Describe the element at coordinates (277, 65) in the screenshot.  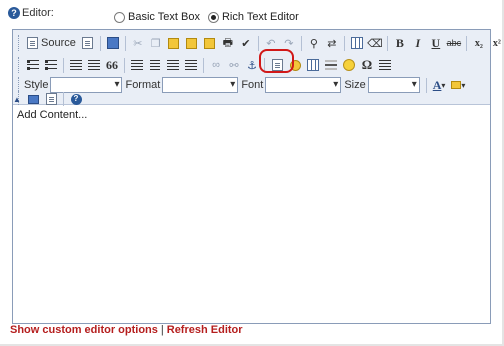
I see `image-button` at that location.